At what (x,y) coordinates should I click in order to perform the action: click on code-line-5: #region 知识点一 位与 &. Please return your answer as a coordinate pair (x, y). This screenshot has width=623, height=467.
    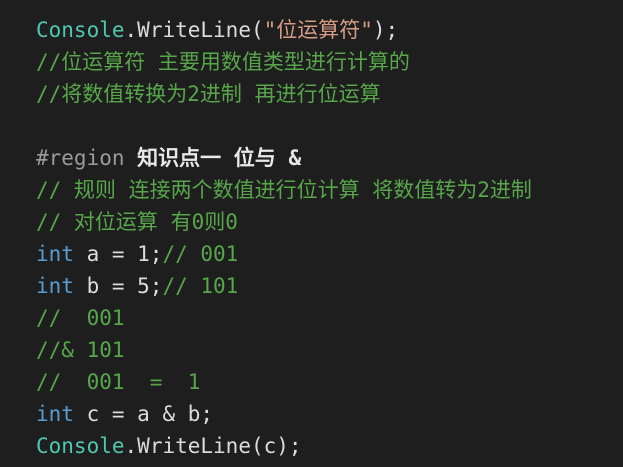
    Looking at the image, I should click on (168, 158).